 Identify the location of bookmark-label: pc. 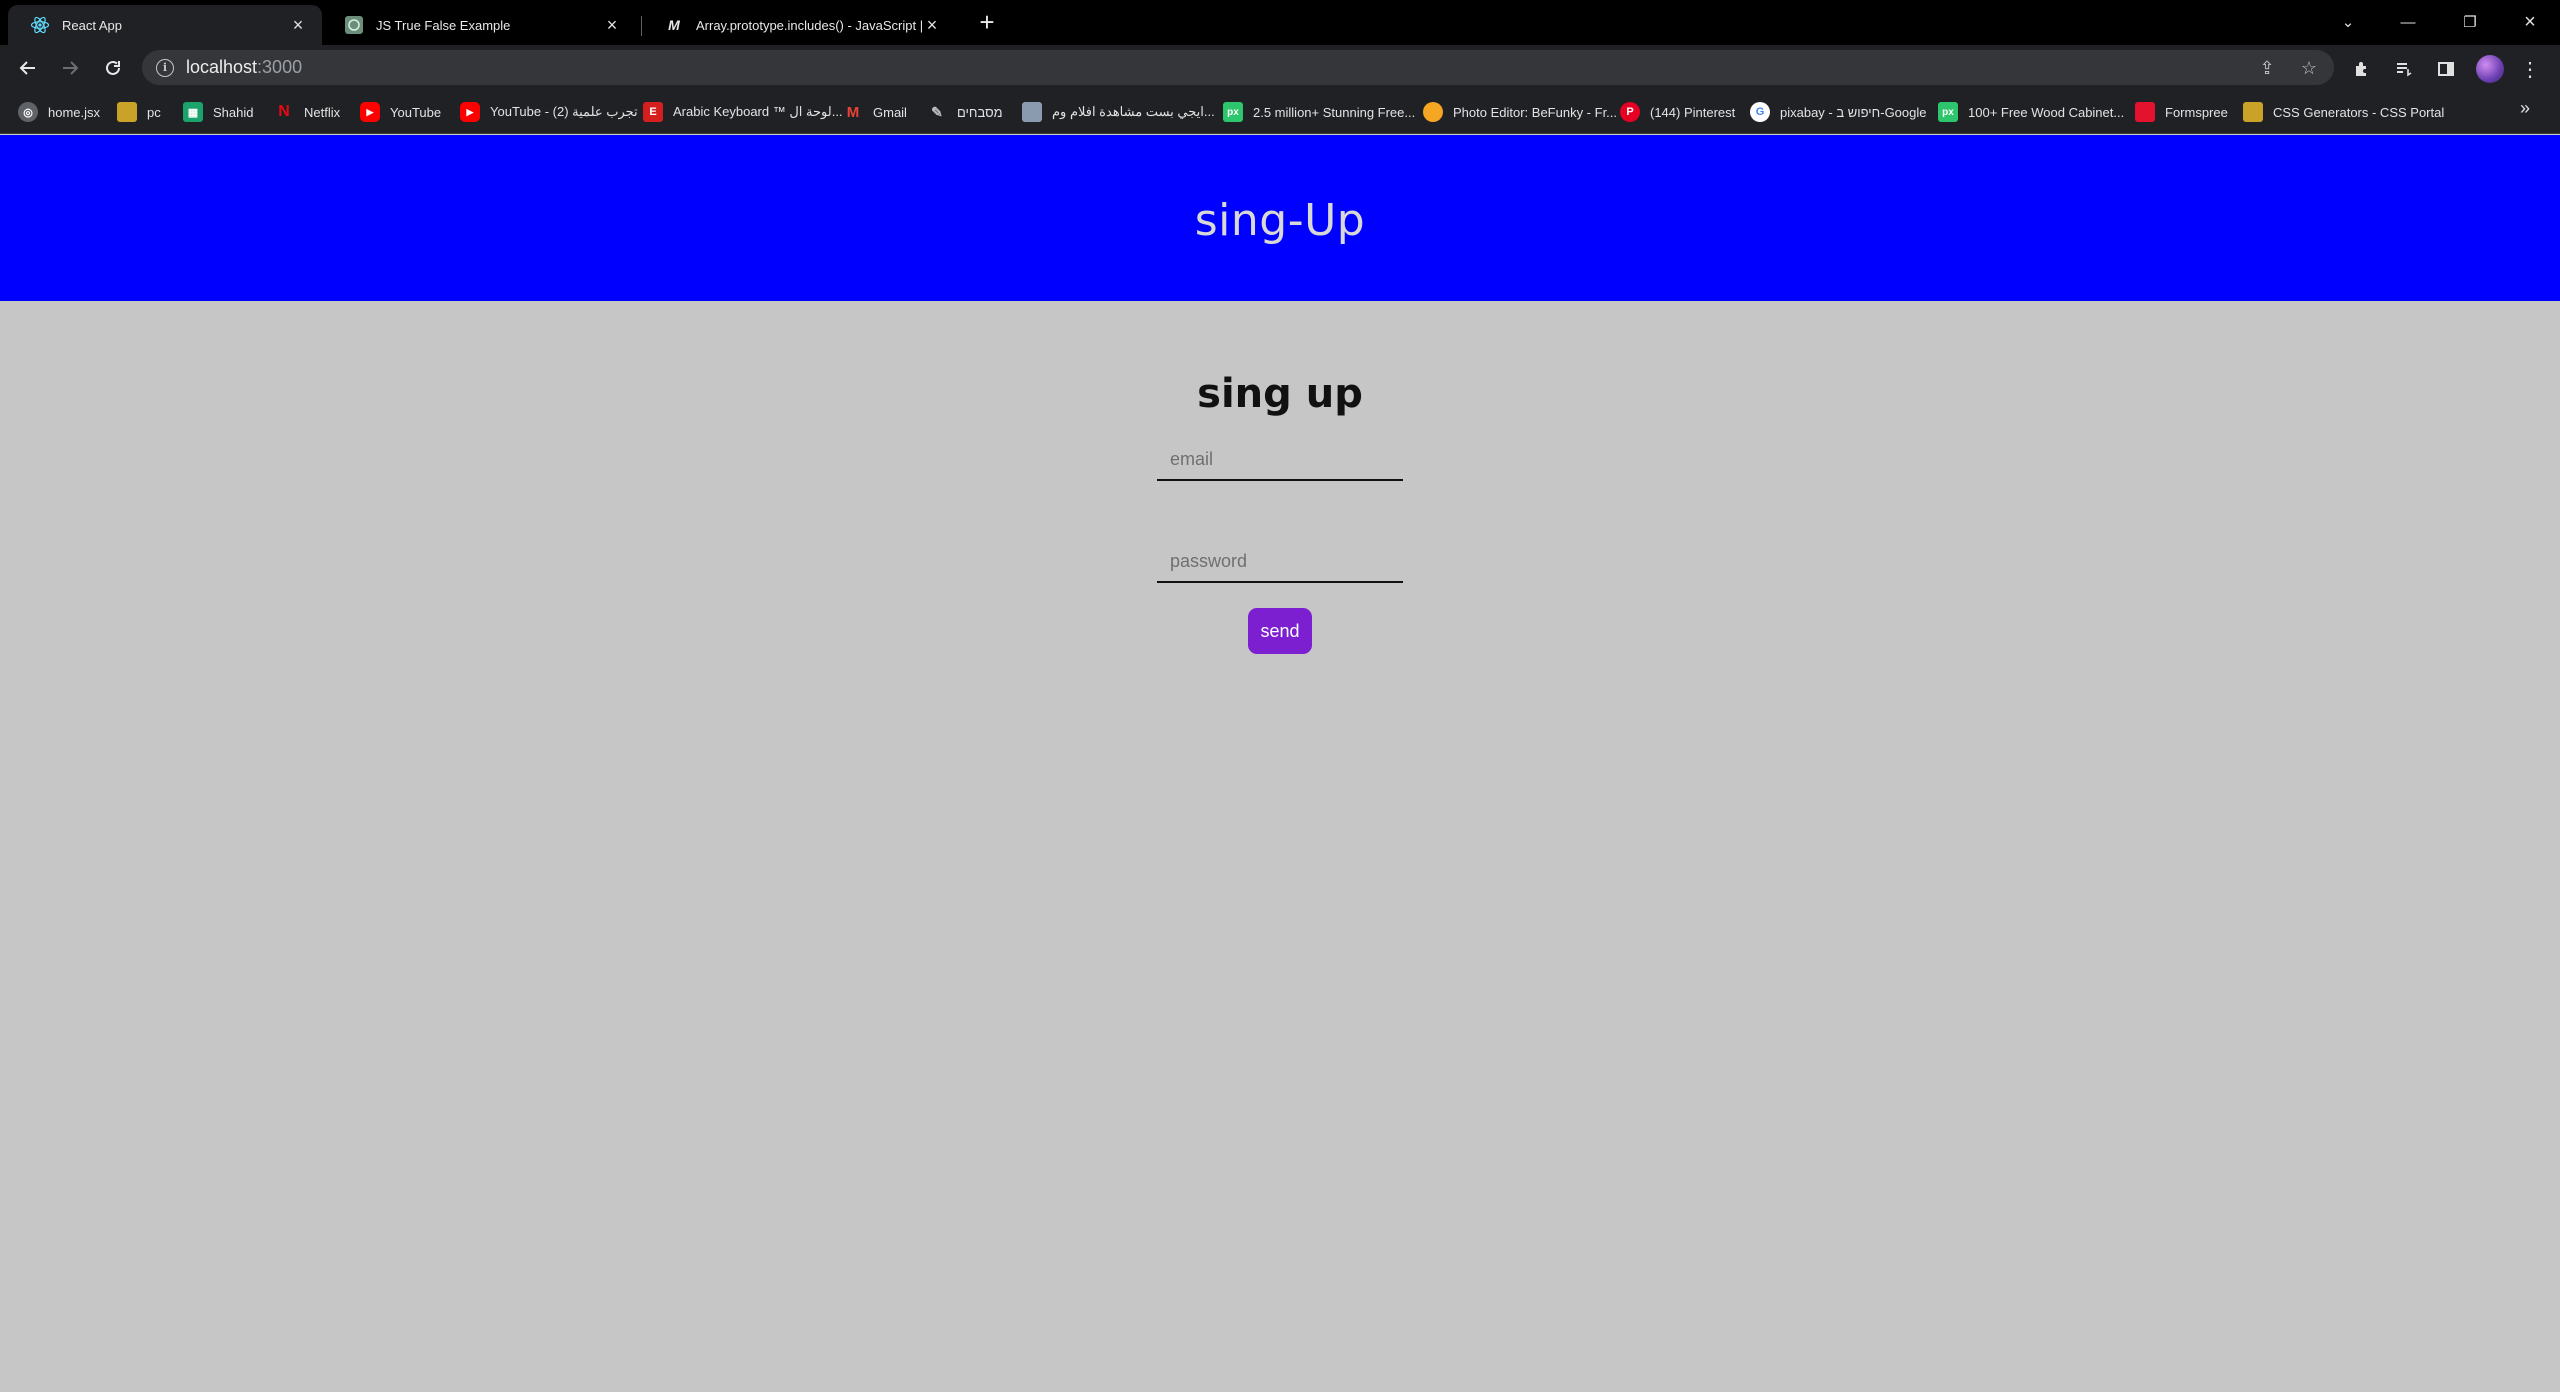
(154, 112).